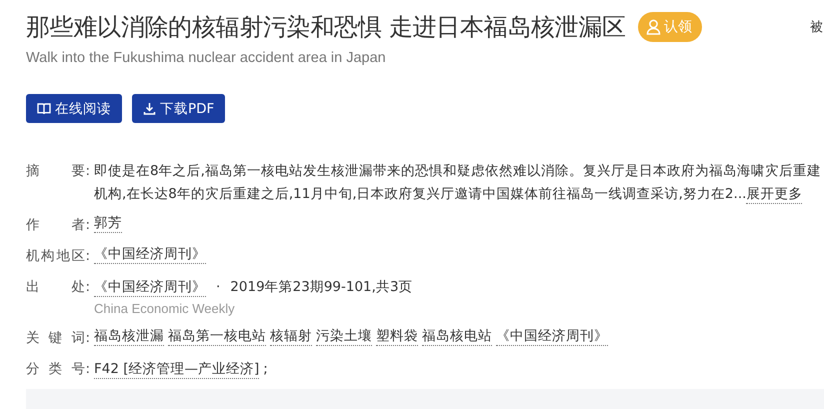 The width and height of the screenshot is (824, 409). What do you see at coordinates (817, 27) in the screenshot?
I see `cited-label: 被` at bounding box center [817, 27].